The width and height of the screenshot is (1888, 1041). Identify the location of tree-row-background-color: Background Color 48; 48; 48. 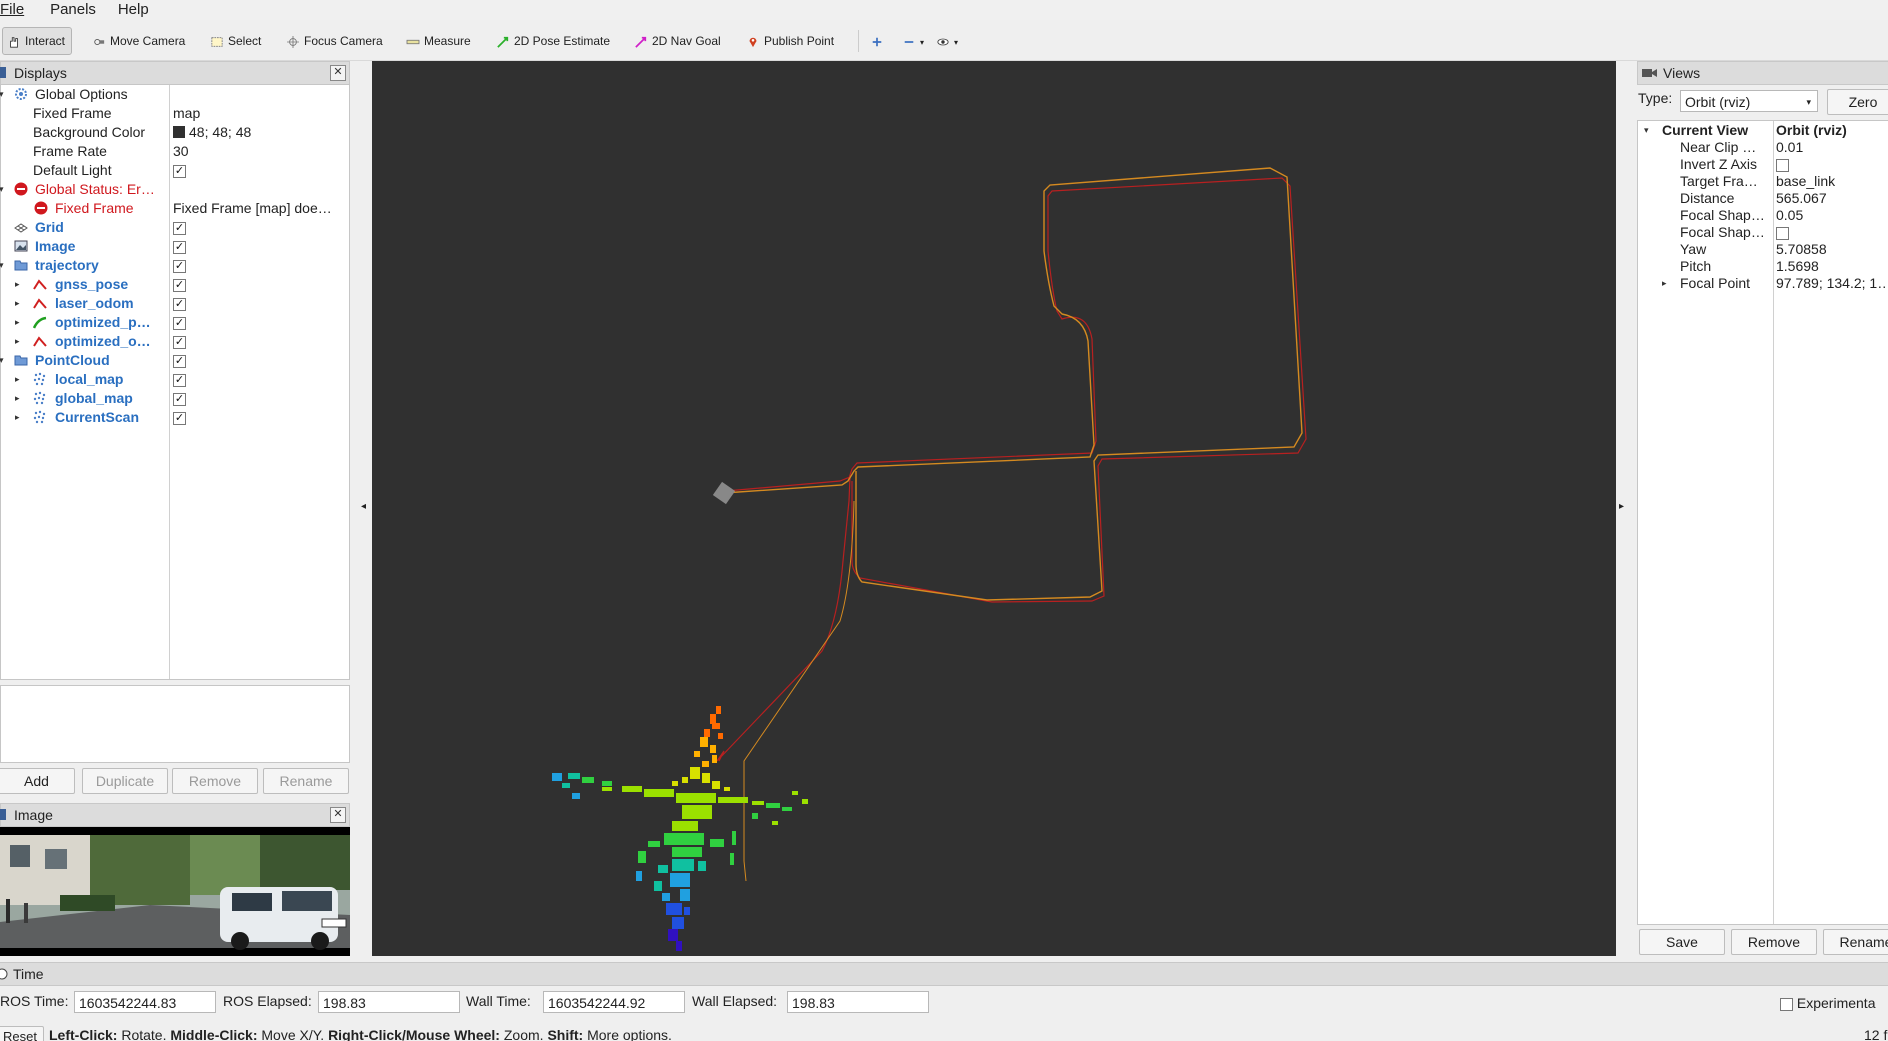
(175, 132).